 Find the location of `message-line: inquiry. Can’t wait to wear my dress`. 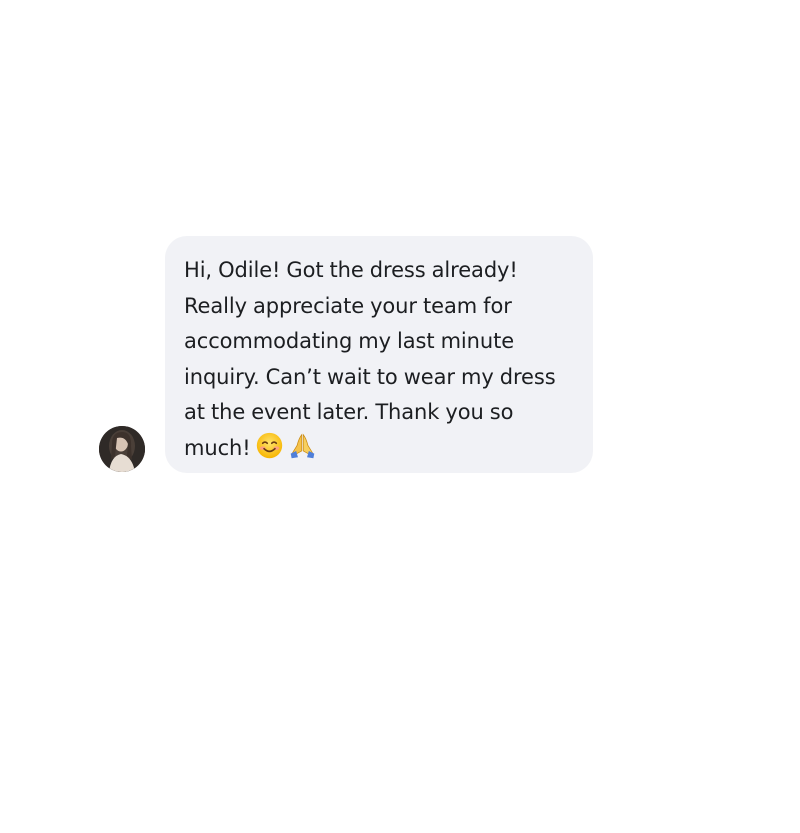

message-line: inquiry. Can’t wait to wear my dress is located at coordinates (370, 376).